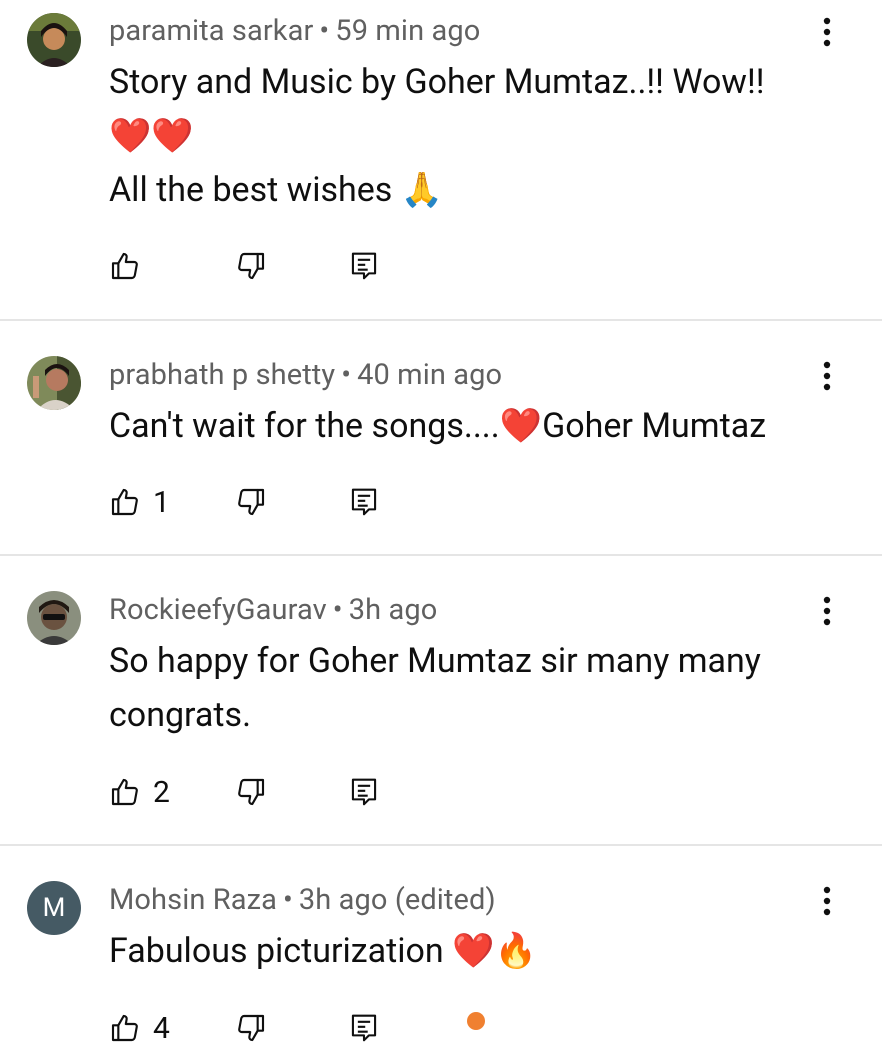 This screenshot has width=882, height=1048. I want to click on comment-line: So happy for Goher Mumtaz sir many many, so click(435, 661).